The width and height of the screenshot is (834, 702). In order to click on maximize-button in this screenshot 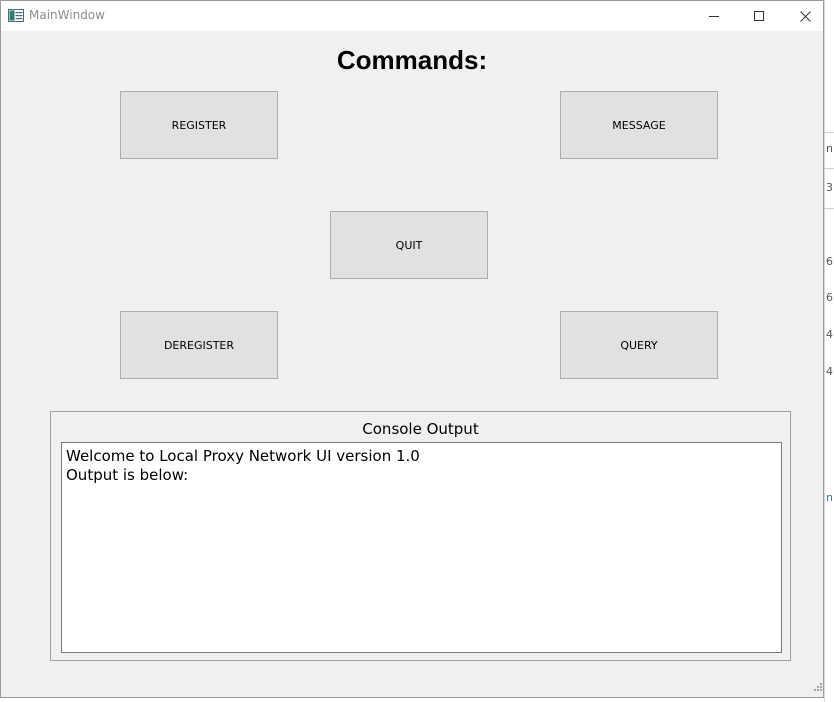, I will do `click(759, 16)`.